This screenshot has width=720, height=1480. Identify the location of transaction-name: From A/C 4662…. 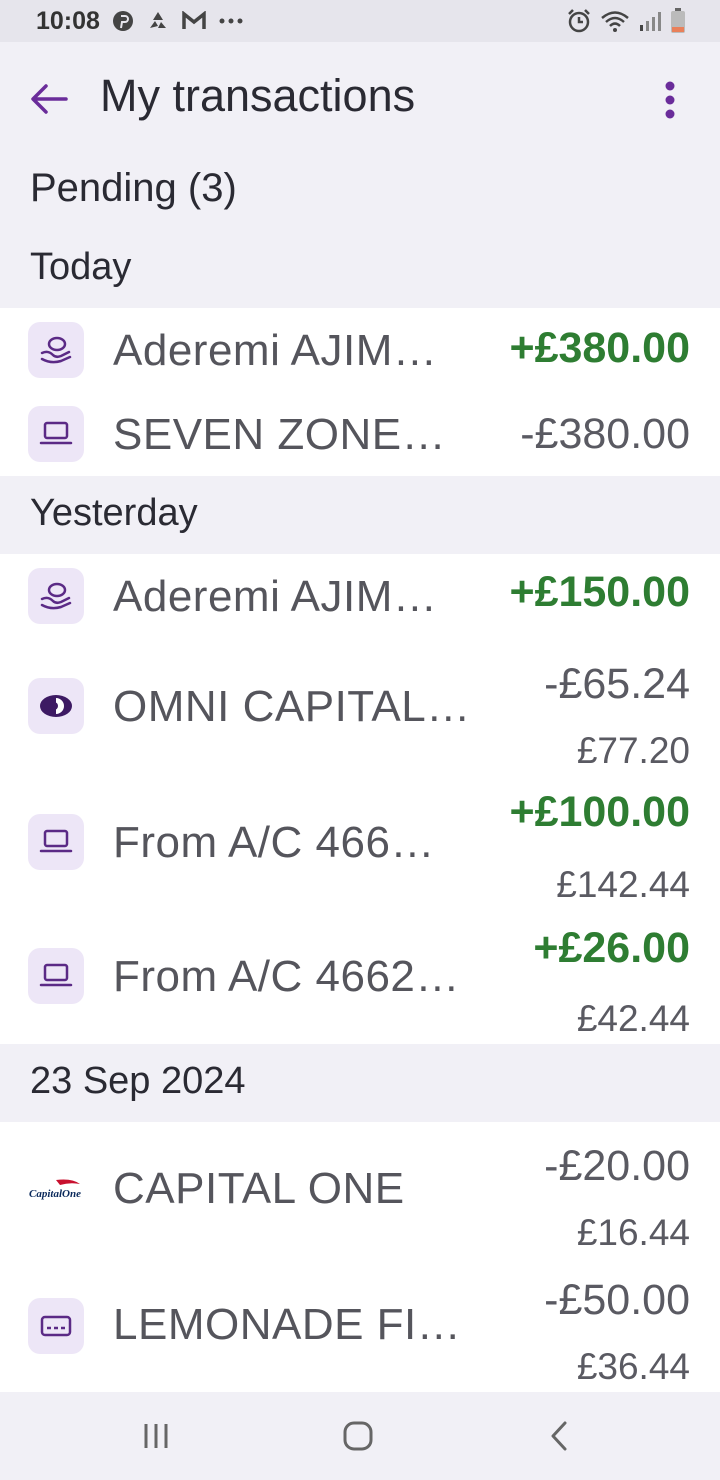
(286, 976).